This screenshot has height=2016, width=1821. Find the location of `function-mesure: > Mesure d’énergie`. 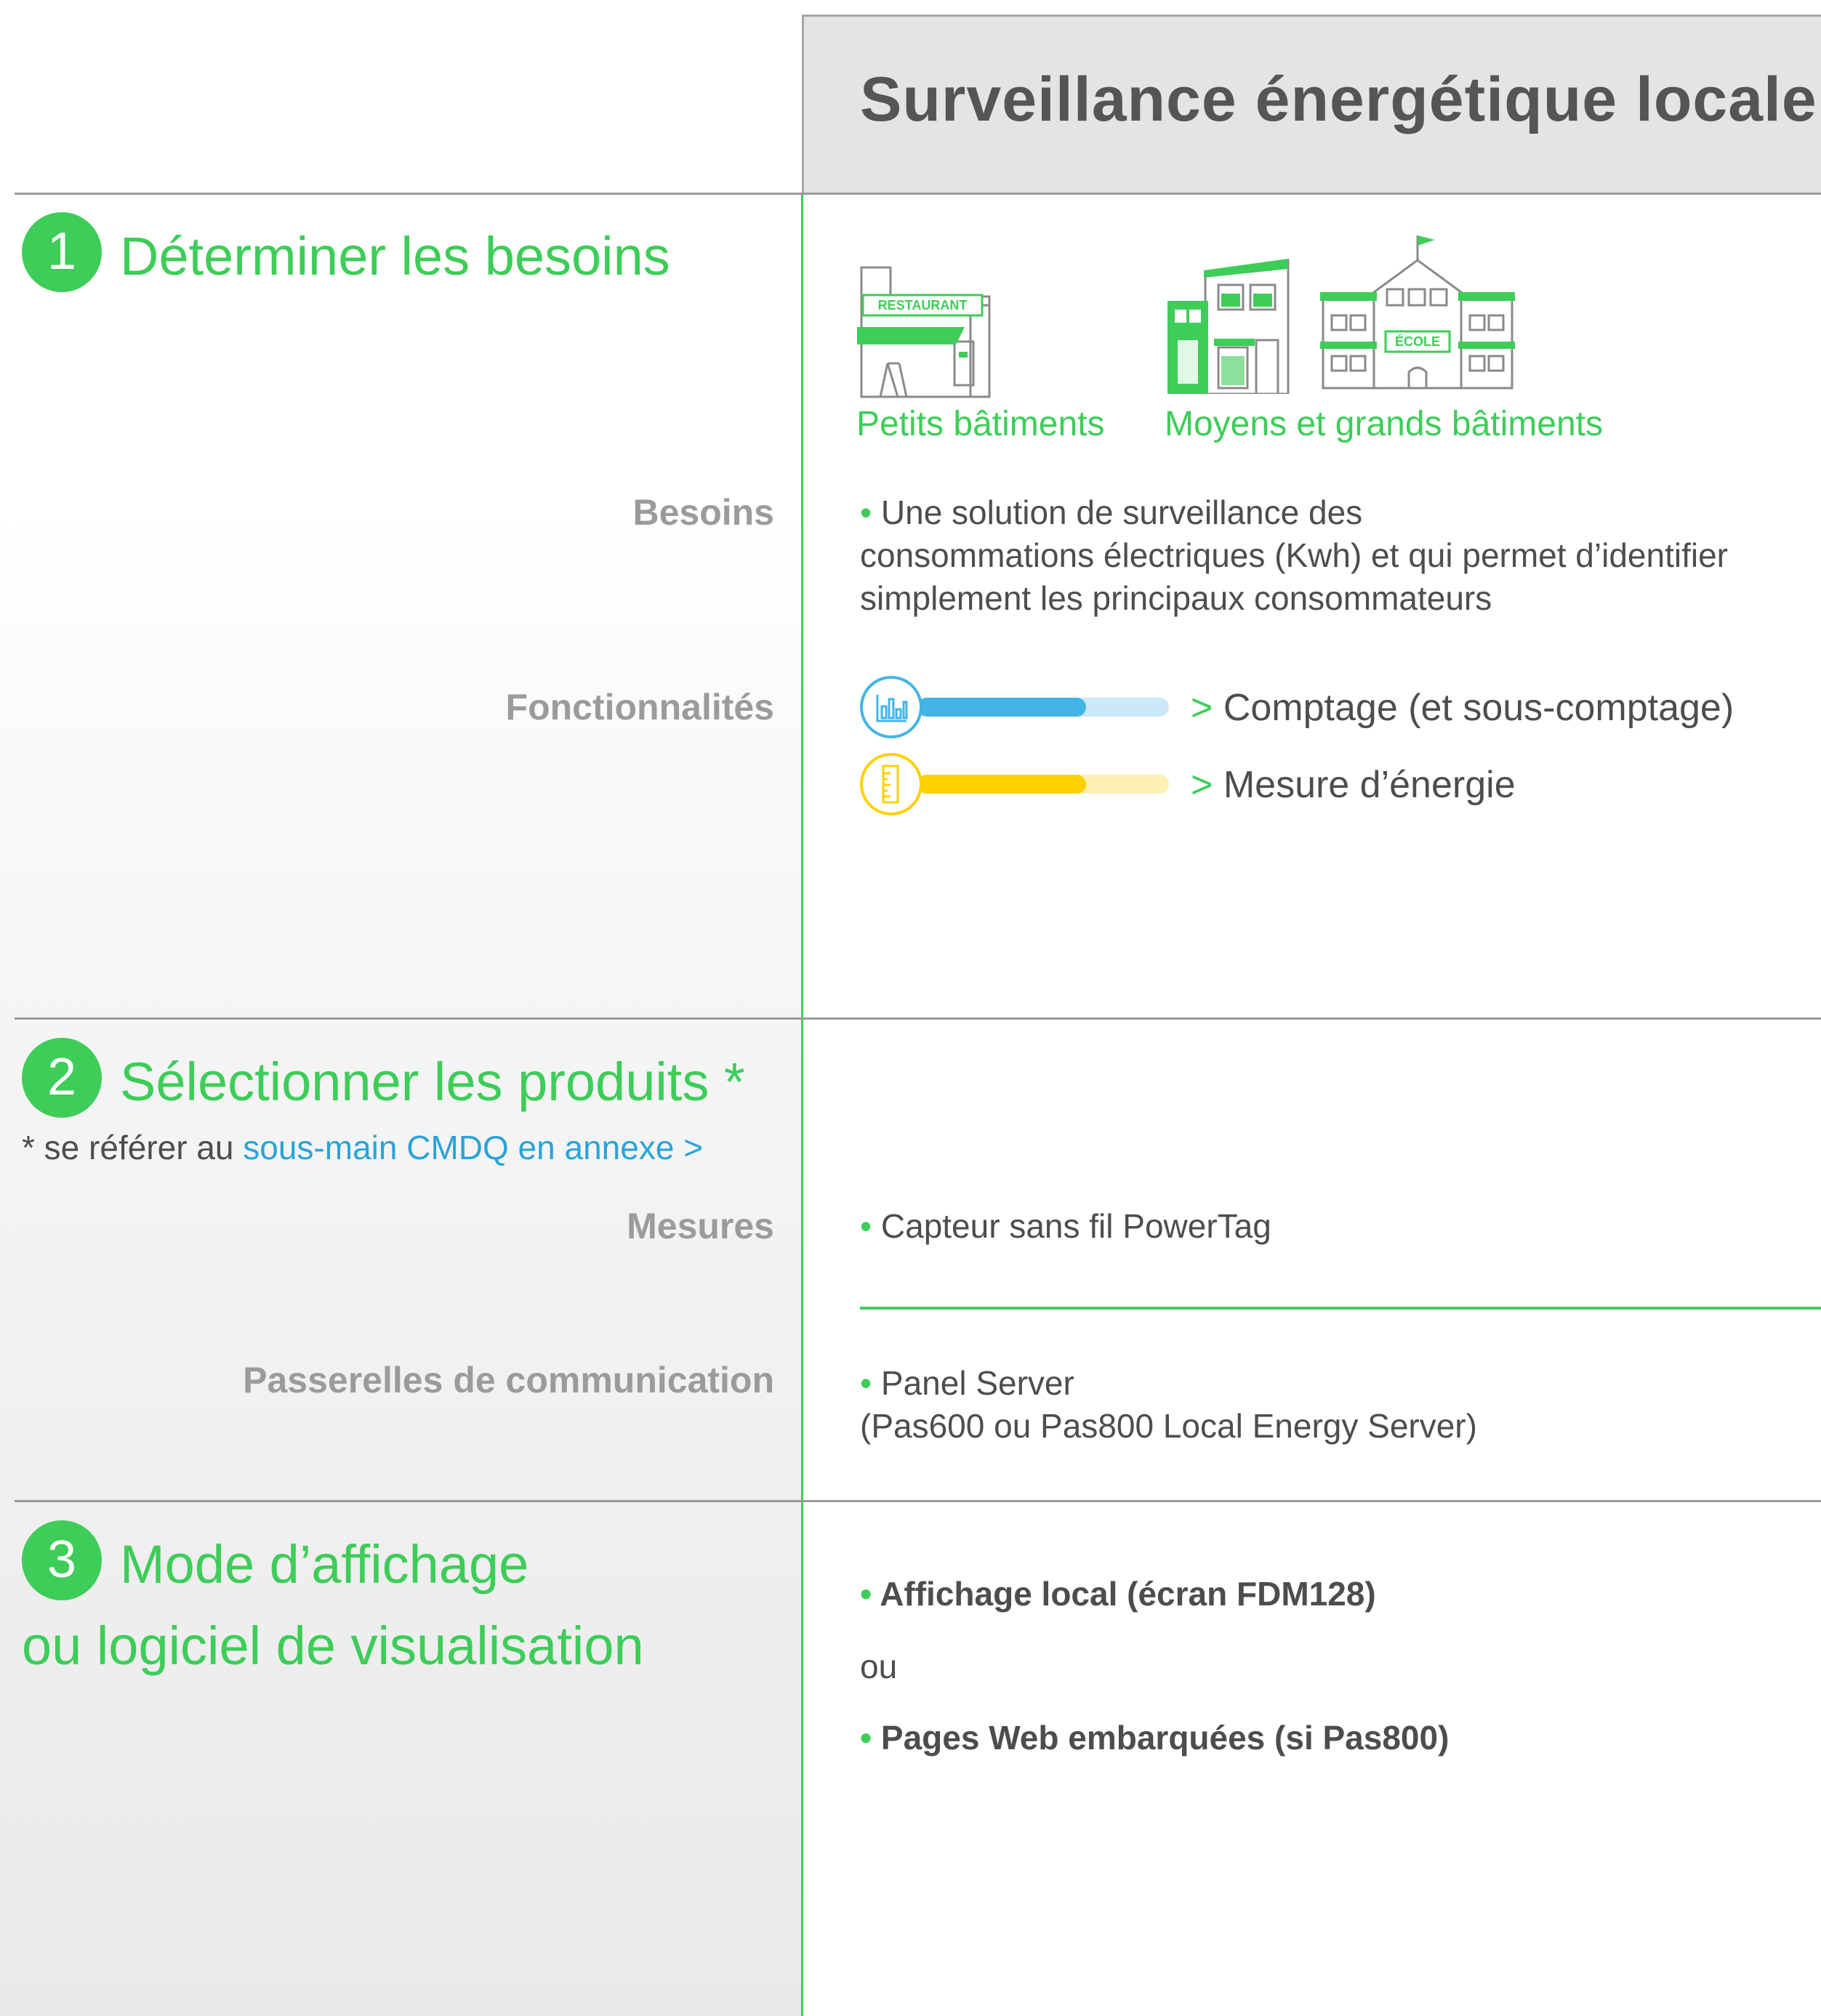

function-mesure: > Mesure d’énergie is located at coordinates (1353, 785).